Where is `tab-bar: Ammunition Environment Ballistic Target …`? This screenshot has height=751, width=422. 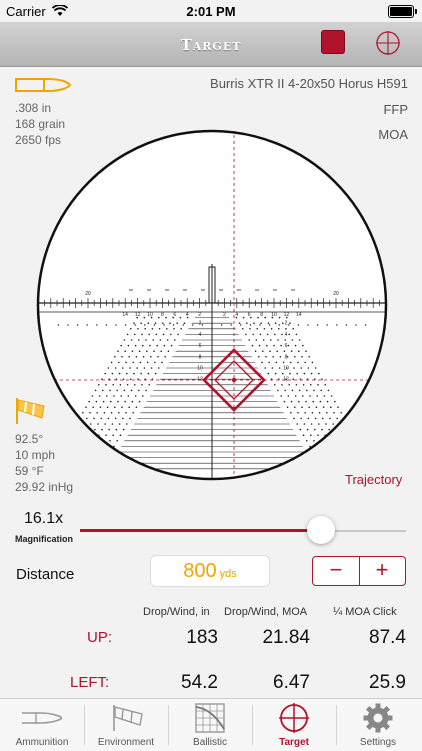 tab-bar: Ammunition Environment Ballistic Target … is located at coordinates (211, 724).